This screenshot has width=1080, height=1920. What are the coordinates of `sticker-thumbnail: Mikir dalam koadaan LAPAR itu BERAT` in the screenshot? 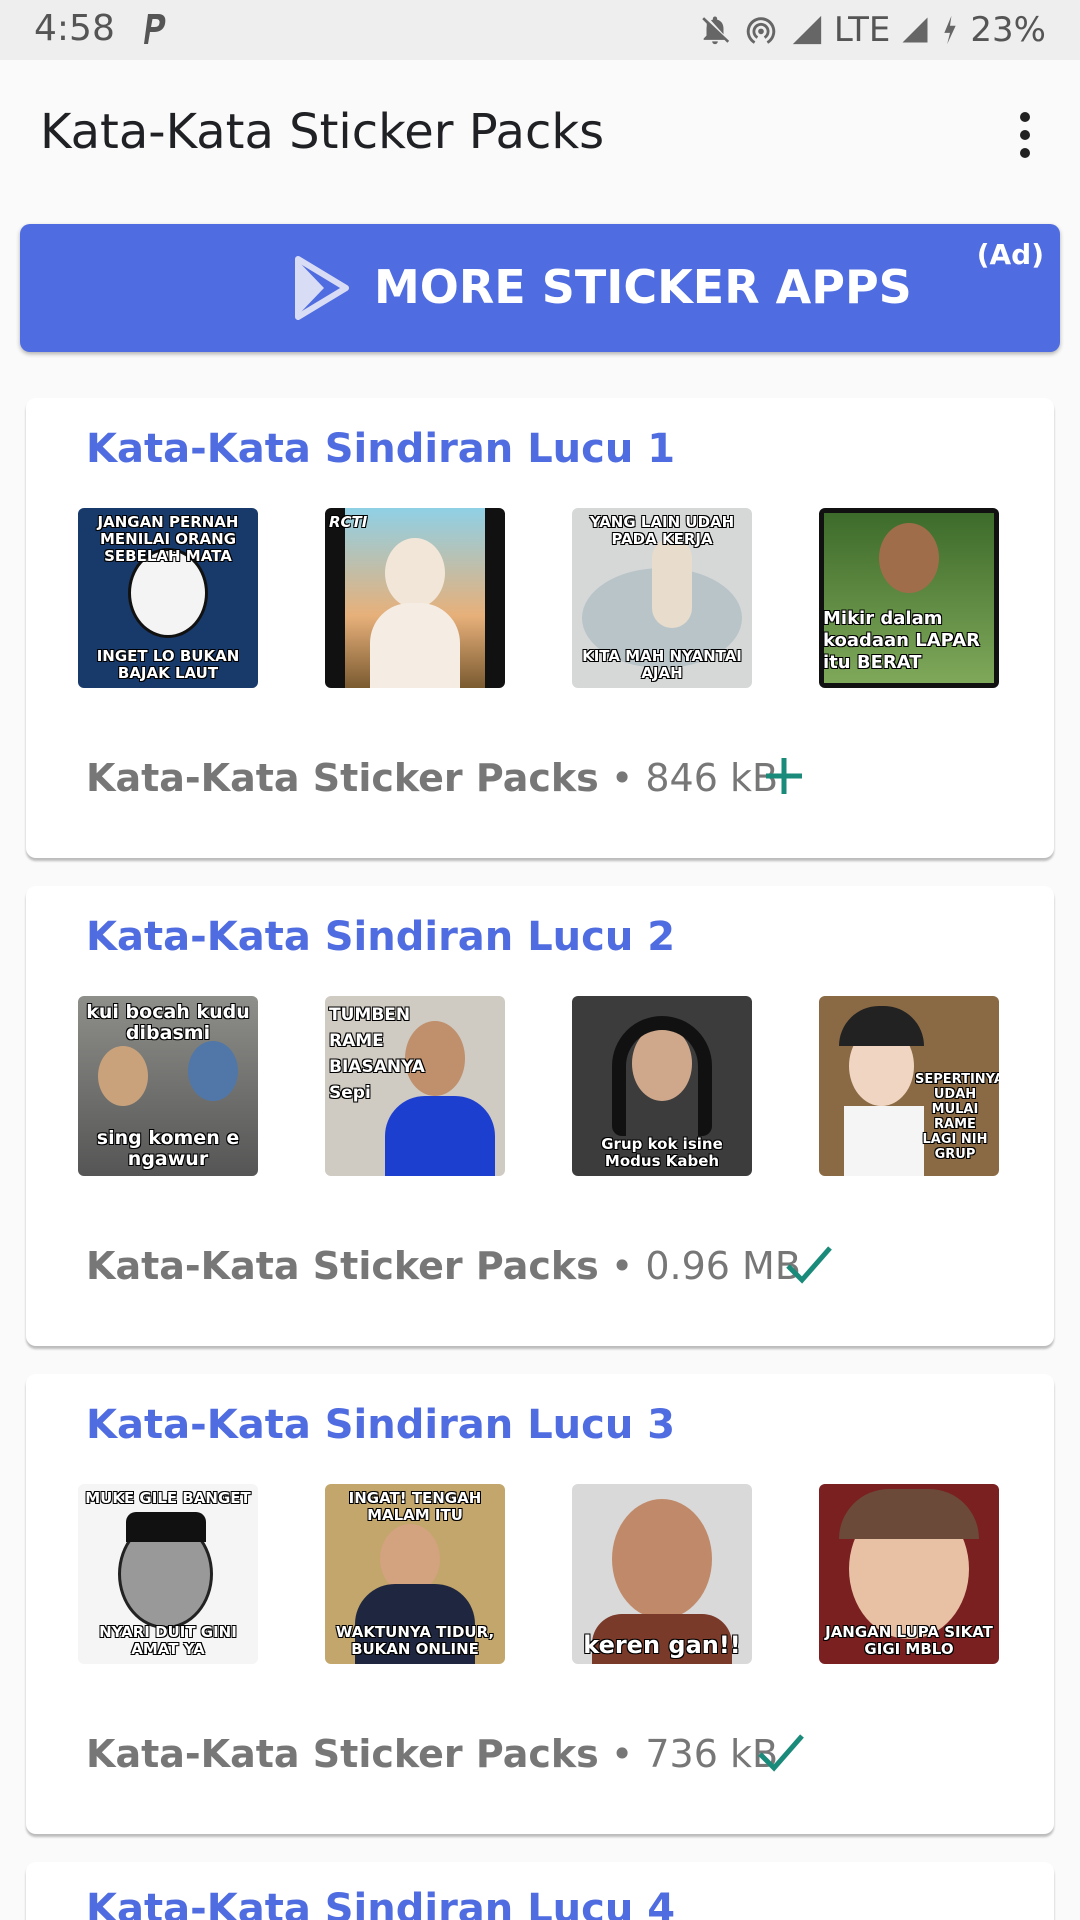 It's located at (909, 598).